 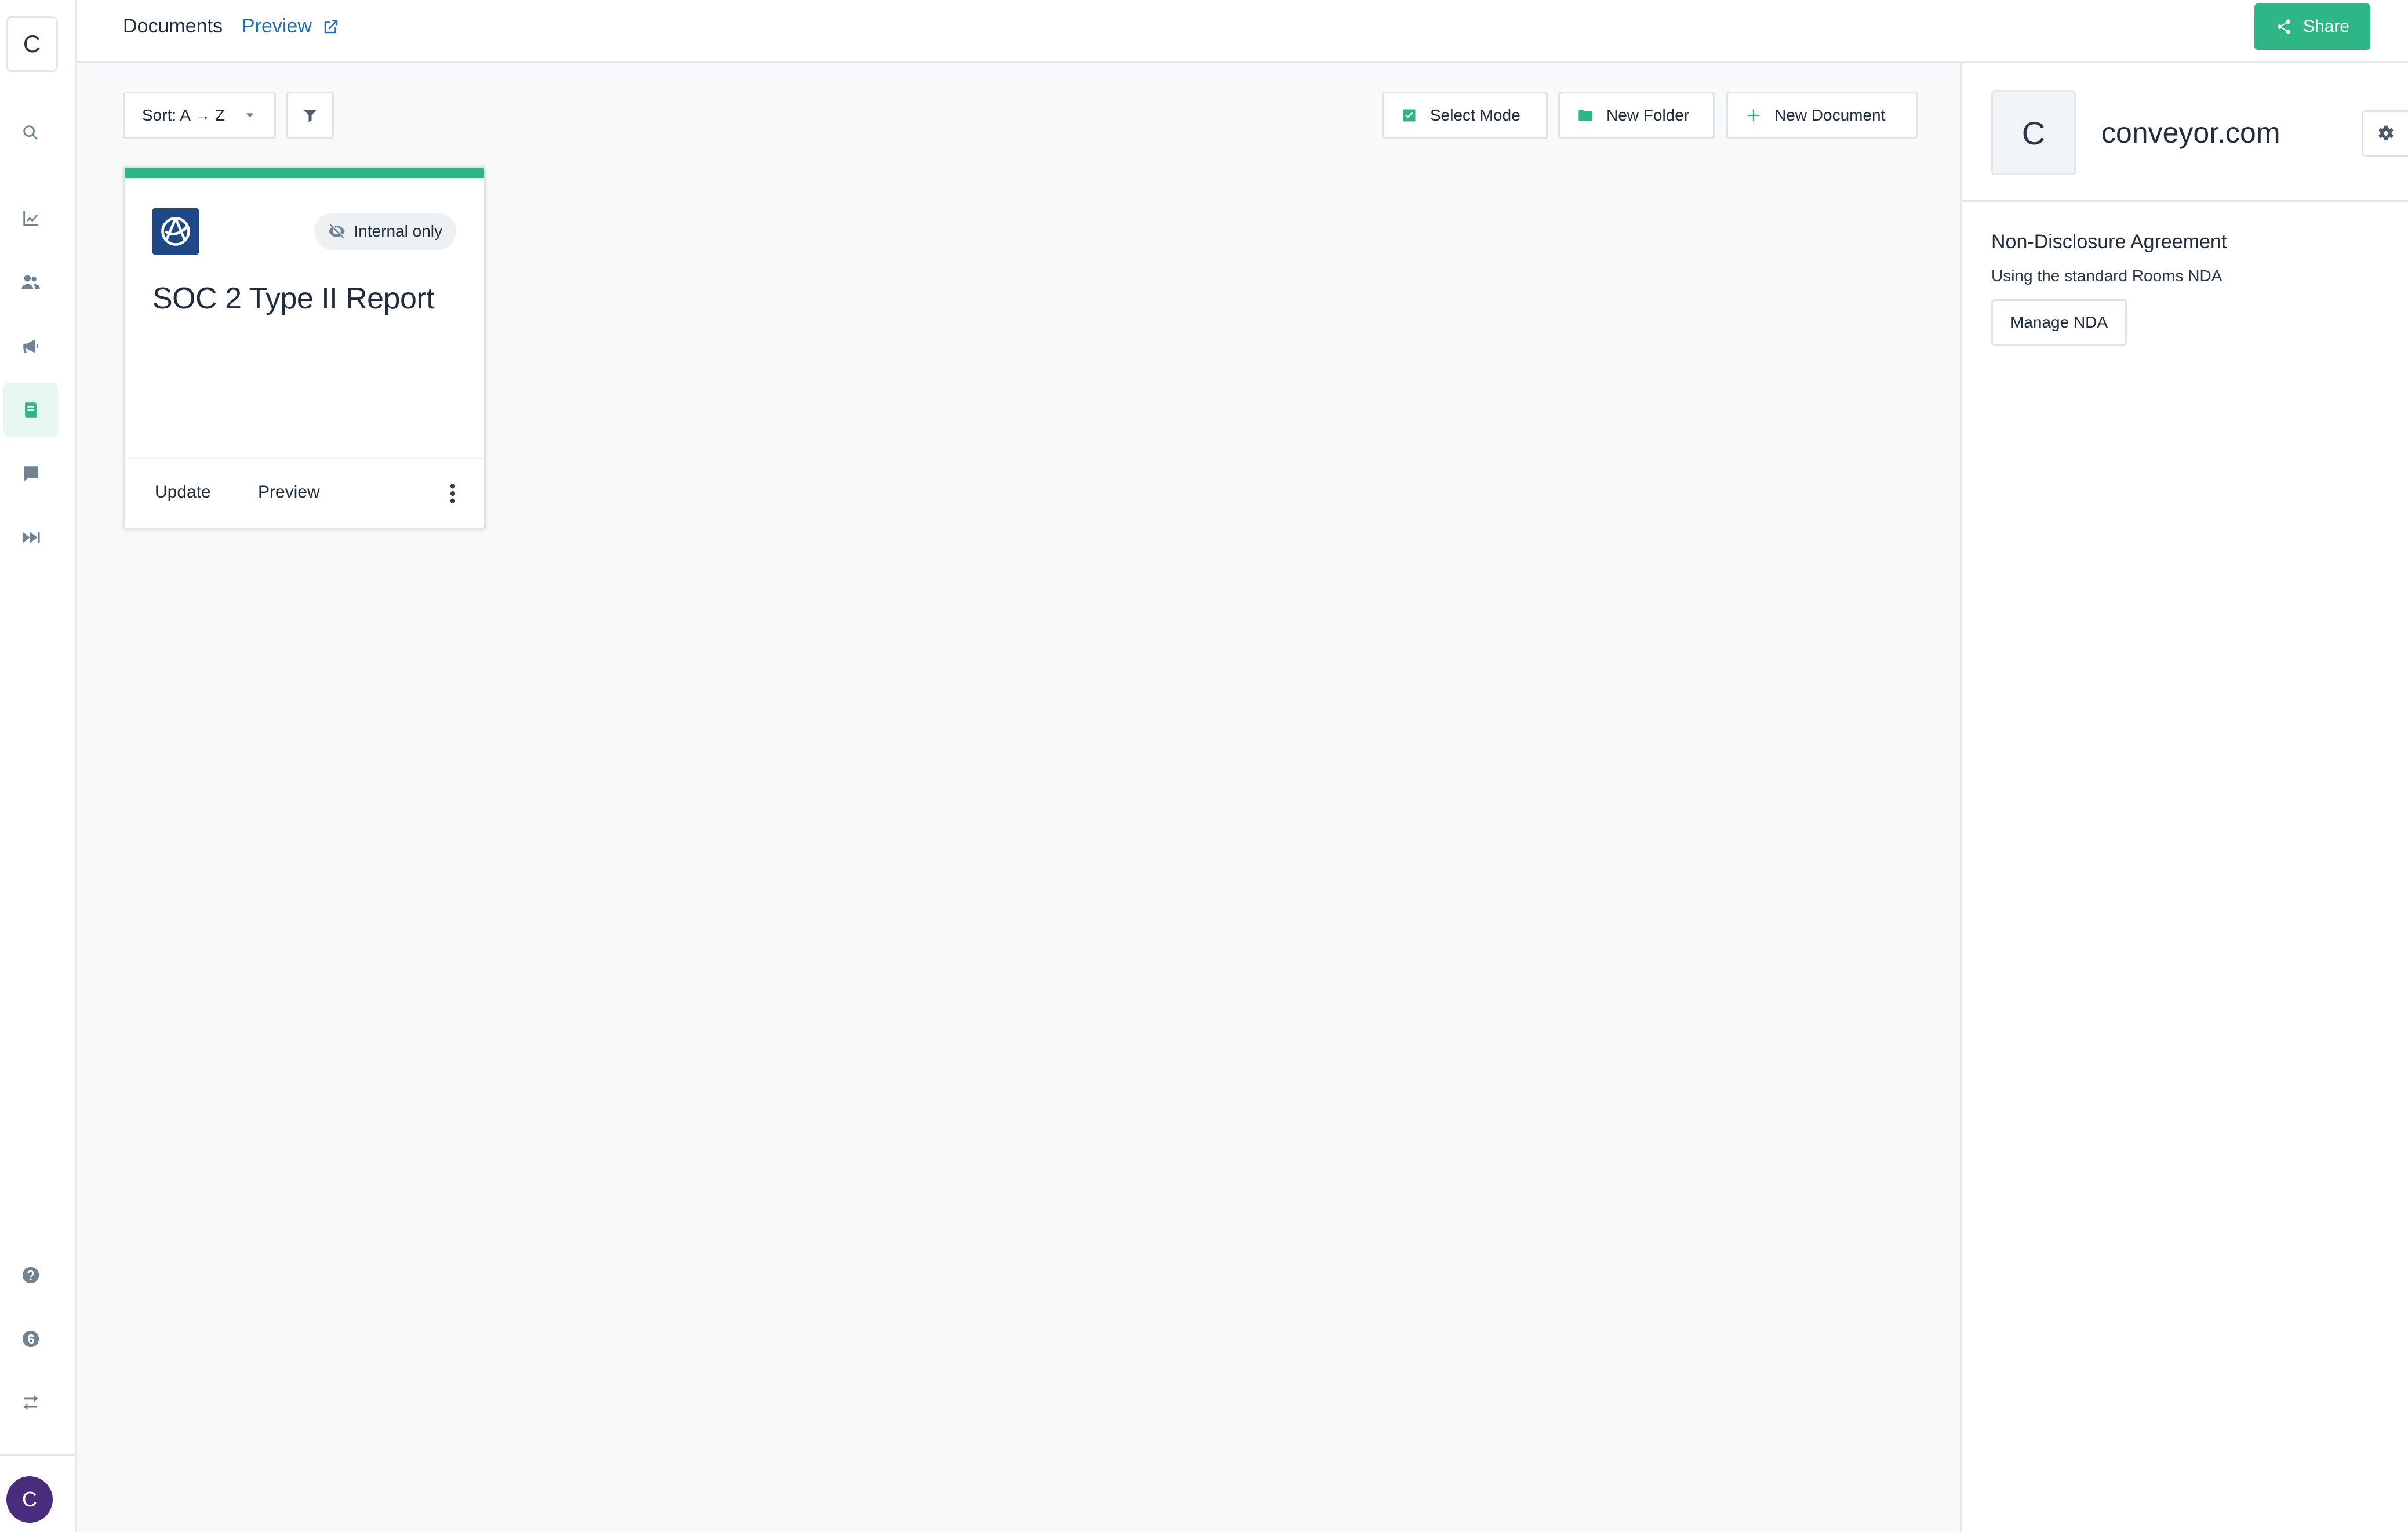 I want to click on nav-documents, so click(x=30, y=410).